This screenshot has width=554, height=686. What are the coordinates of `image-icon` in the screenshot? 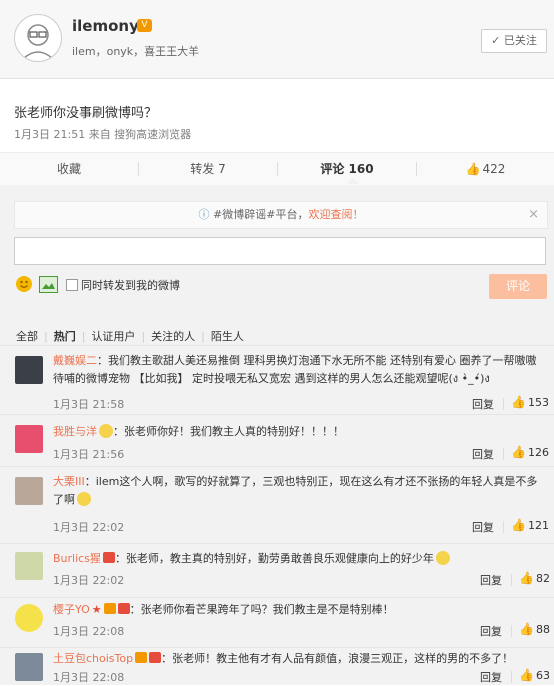 It's located at (48, 284).